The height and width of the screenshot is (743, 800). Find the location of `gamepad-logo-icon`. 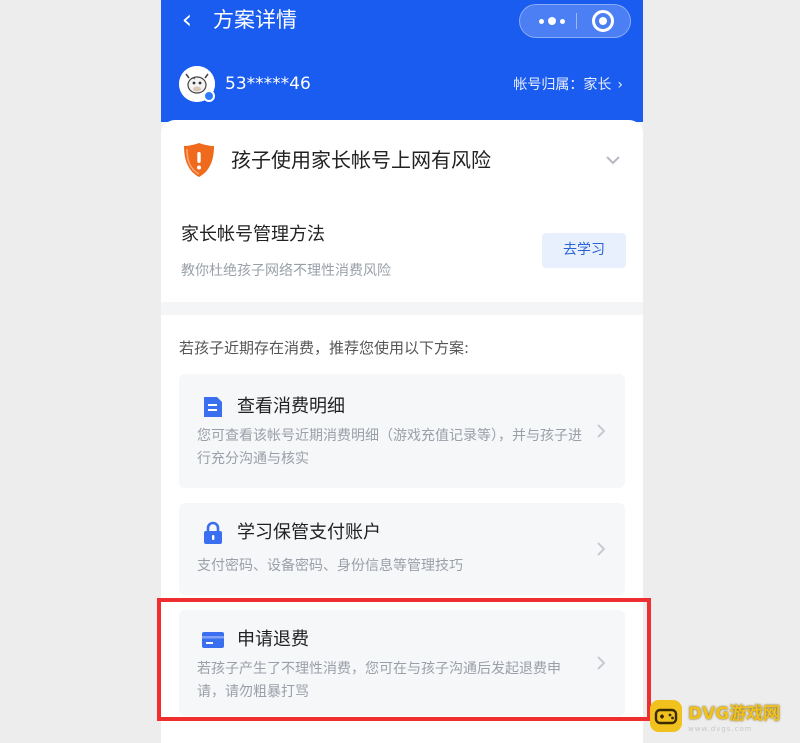

gamepad-logo-icon is located at coordinates (666, 716).